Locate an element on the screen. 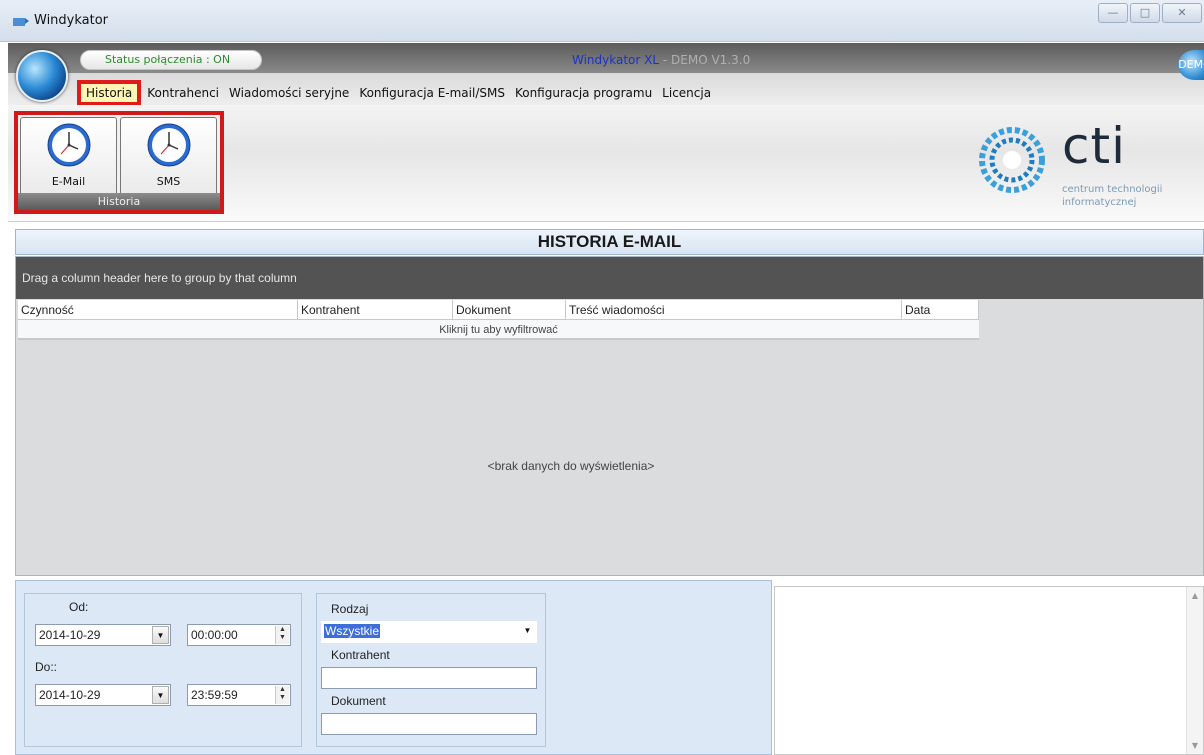  message-preview: ▲ ▼ is located at coordinates (989, 670).